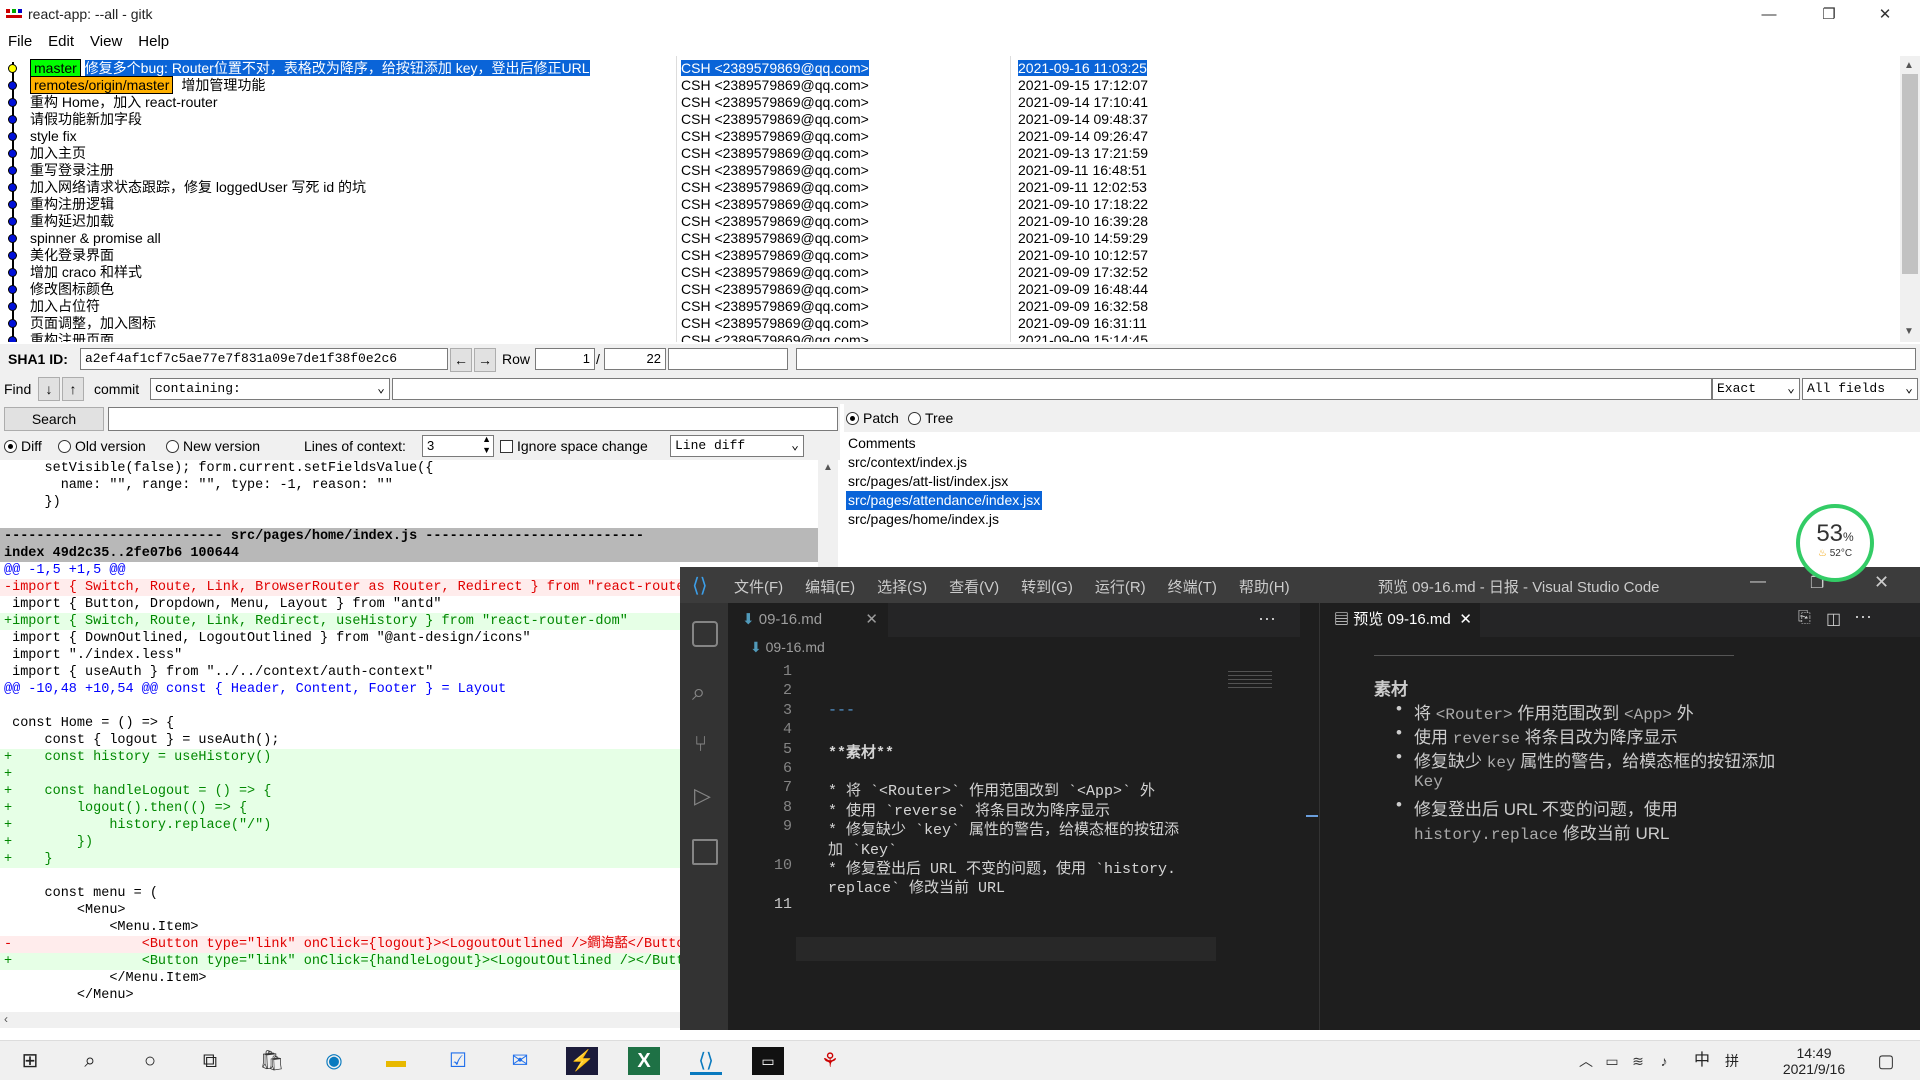 The width and height of the screenshot is (1920, 1080). What do you see at coordinates (1047, 586) in the screenshot?
I see `vsc-menu-goto: 转到(G)` at bounding box center [1047, 586].